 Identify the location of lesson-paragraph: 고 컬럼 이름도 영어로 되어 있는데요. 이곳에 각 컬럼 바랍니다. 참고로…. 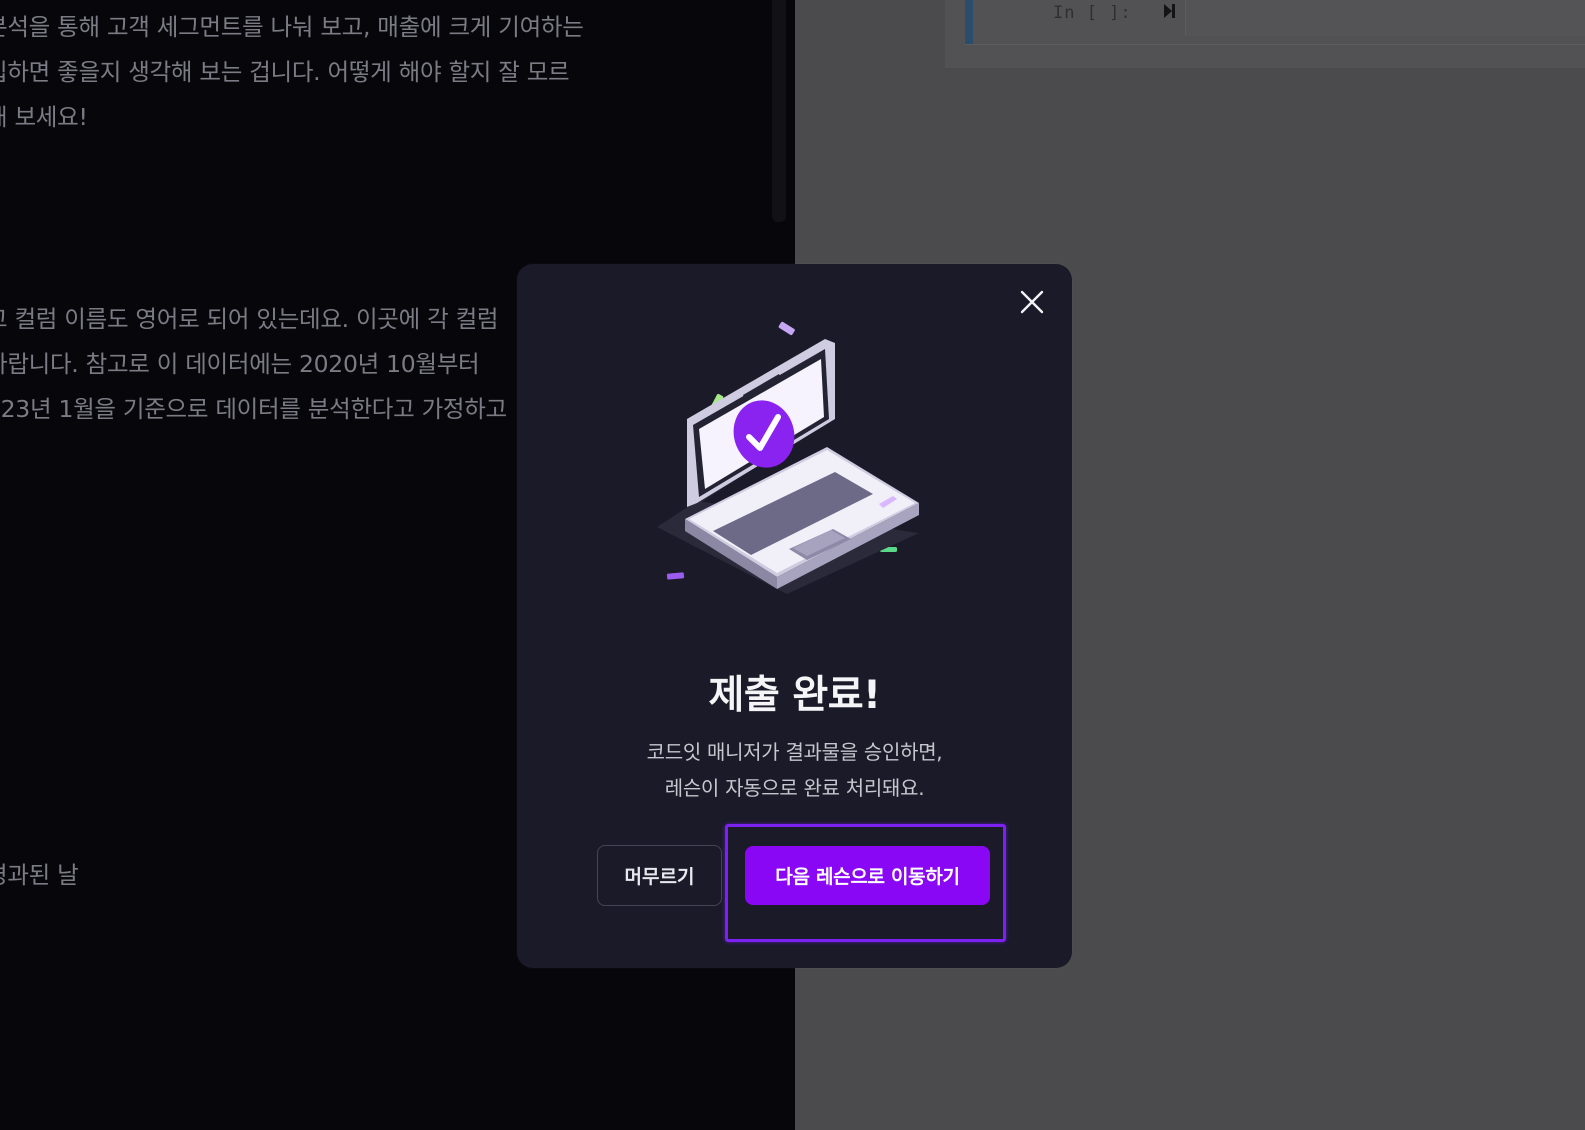
(253, 364).